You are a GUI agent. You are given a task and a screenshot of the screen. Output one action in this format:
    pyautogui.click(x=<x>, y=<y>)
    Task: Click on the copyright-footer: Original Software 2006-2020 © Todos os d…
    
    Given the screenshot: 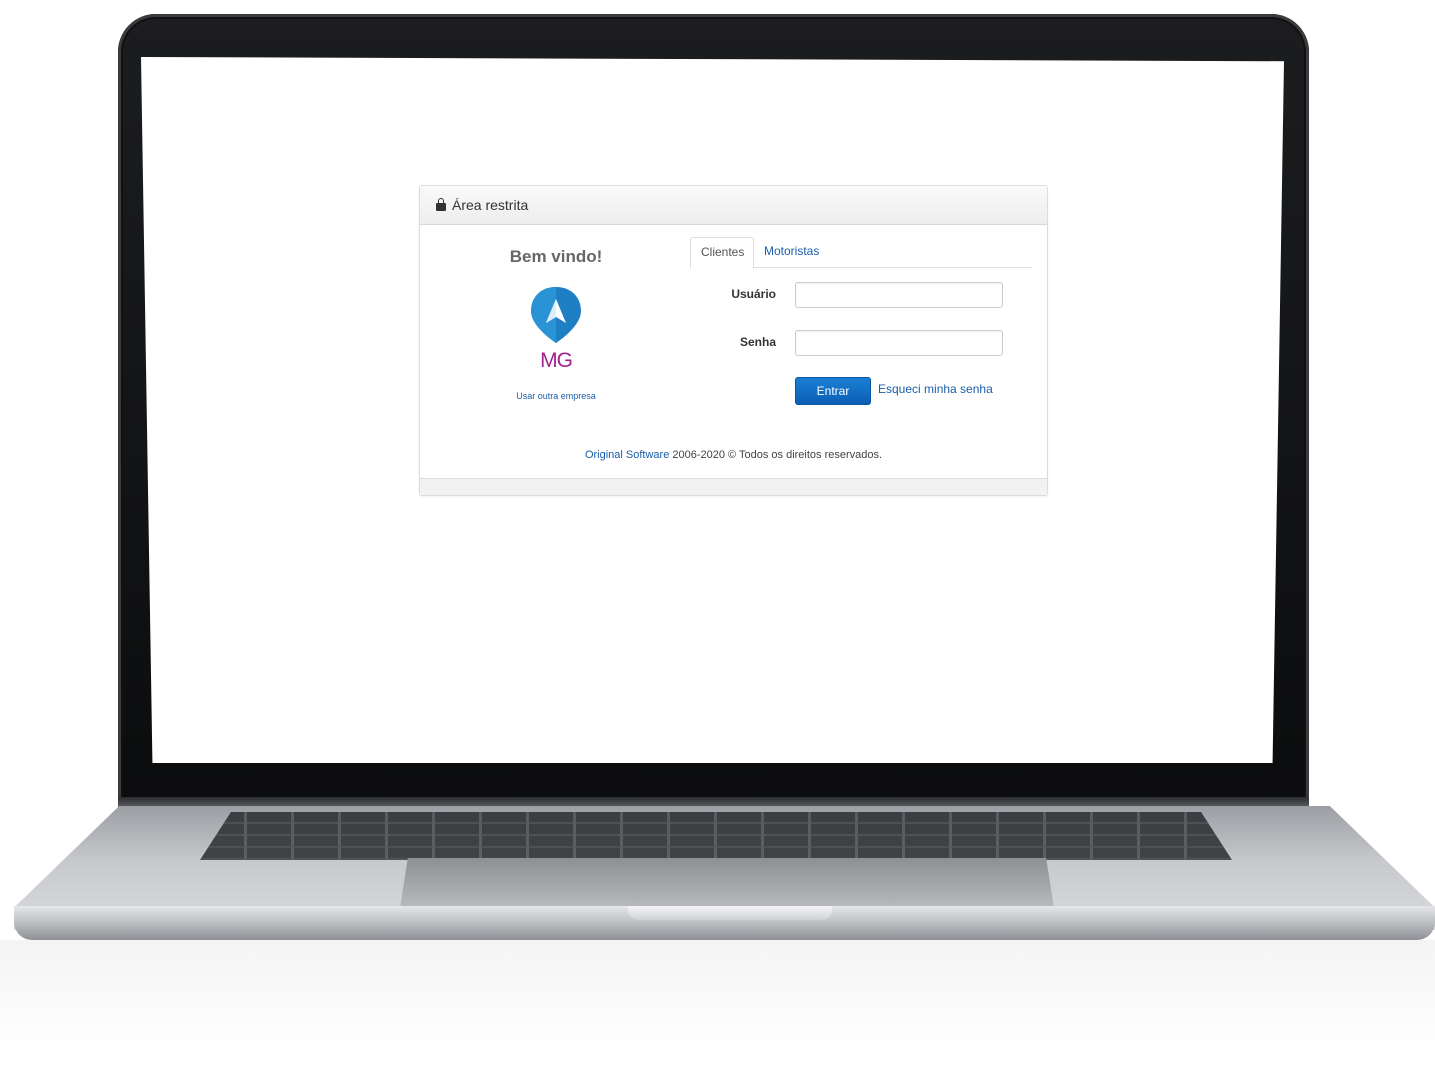 What is the action you would take?
    pyautogui.click(x=733, y=455)
    